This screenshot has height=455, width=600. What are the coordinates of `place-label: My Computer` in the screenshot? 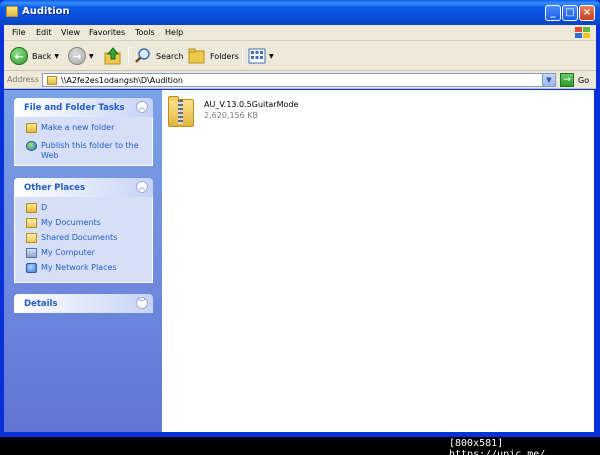 It's located at (68, 252).